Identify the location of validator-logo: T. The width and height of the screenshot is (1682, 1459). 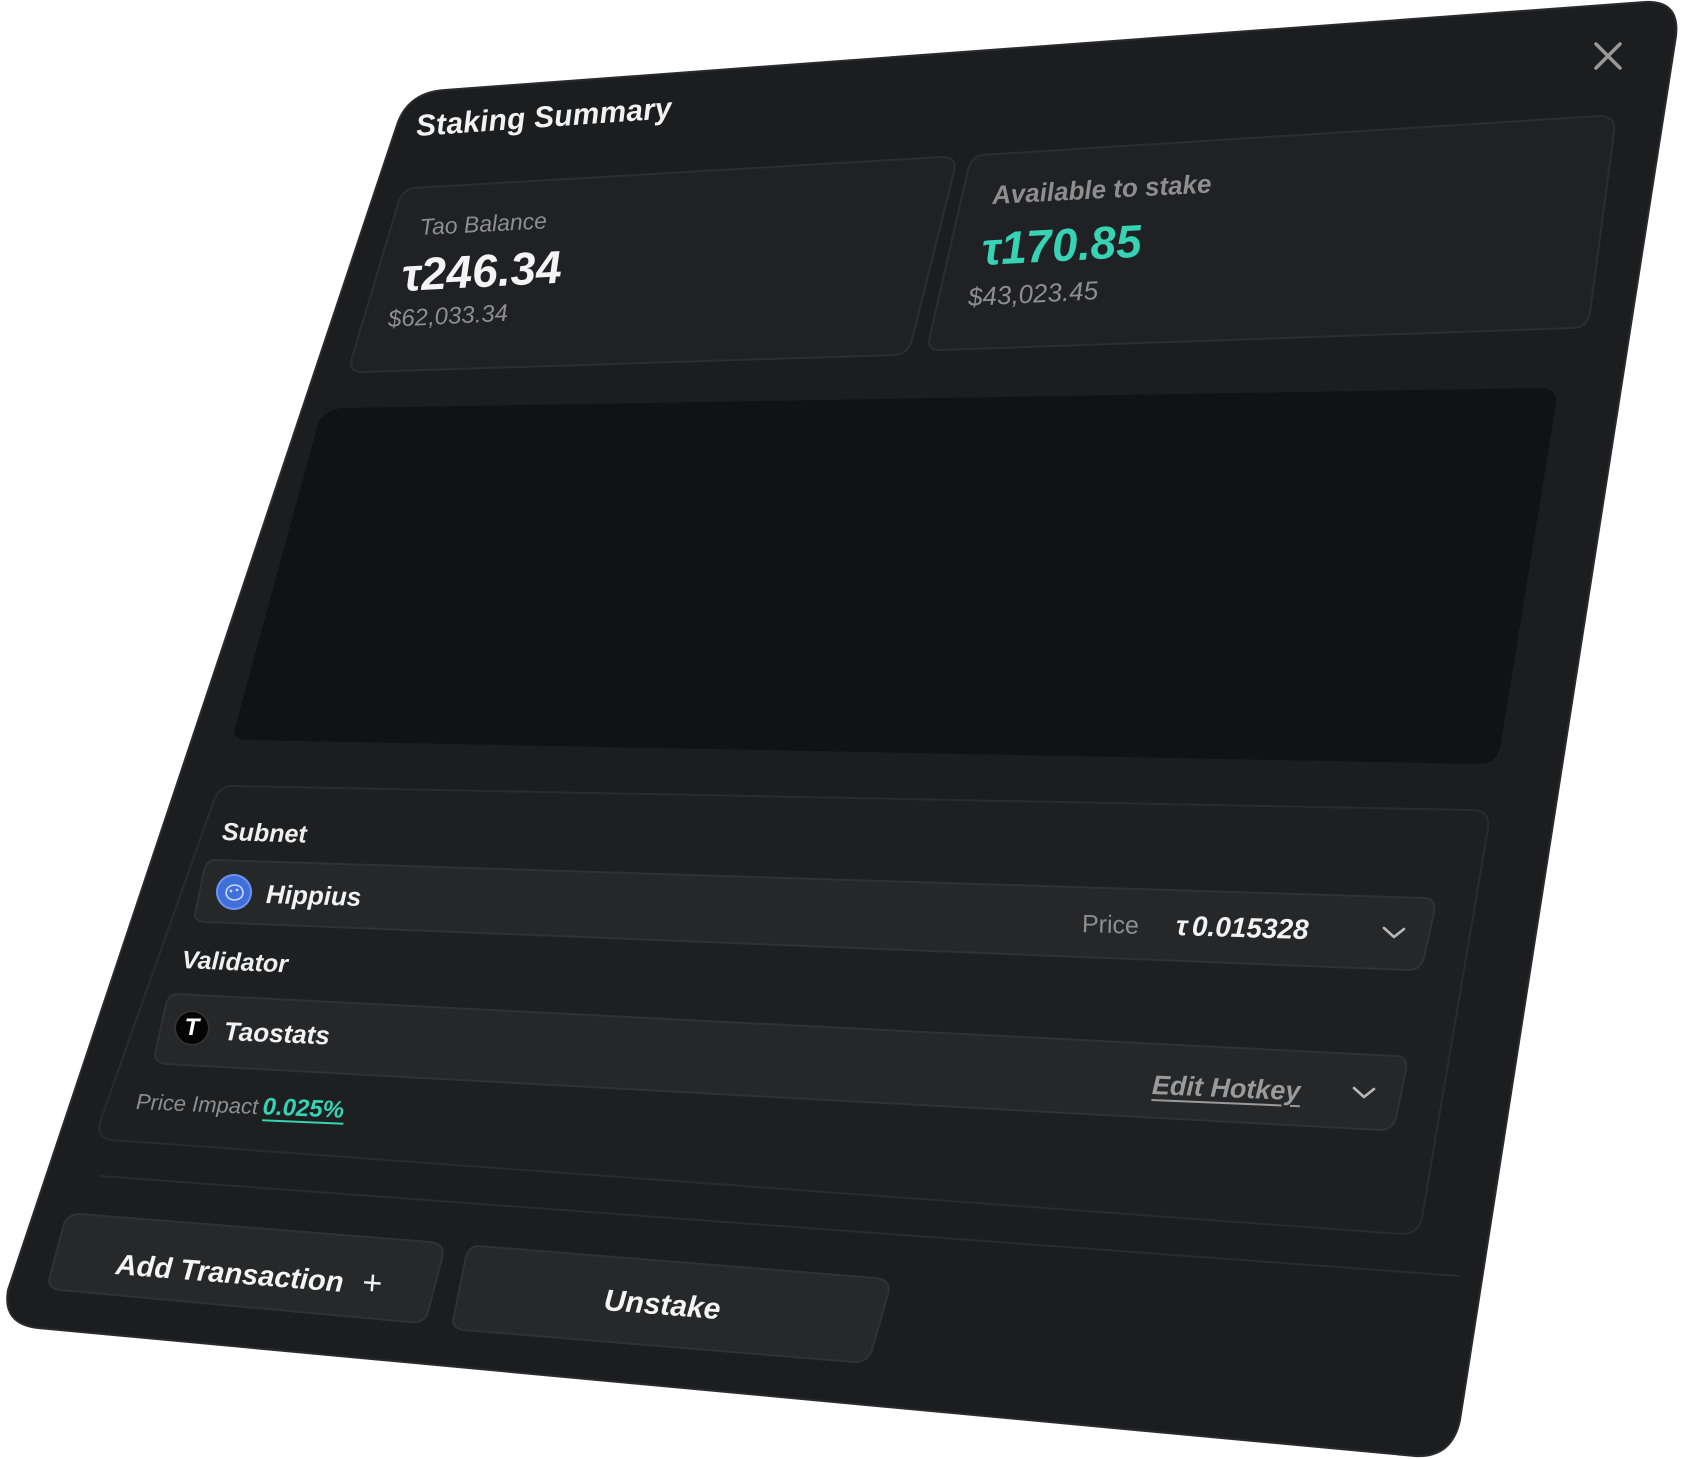
(192, 1028).